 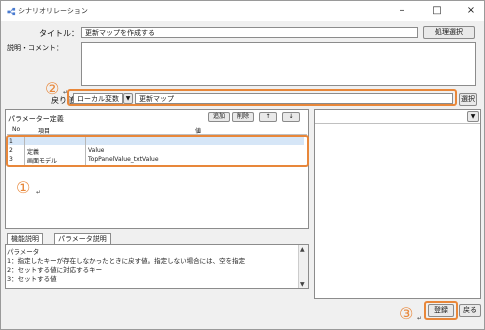 I want to click on desc-line: 3：セットする値, so click(x=32, y=279).